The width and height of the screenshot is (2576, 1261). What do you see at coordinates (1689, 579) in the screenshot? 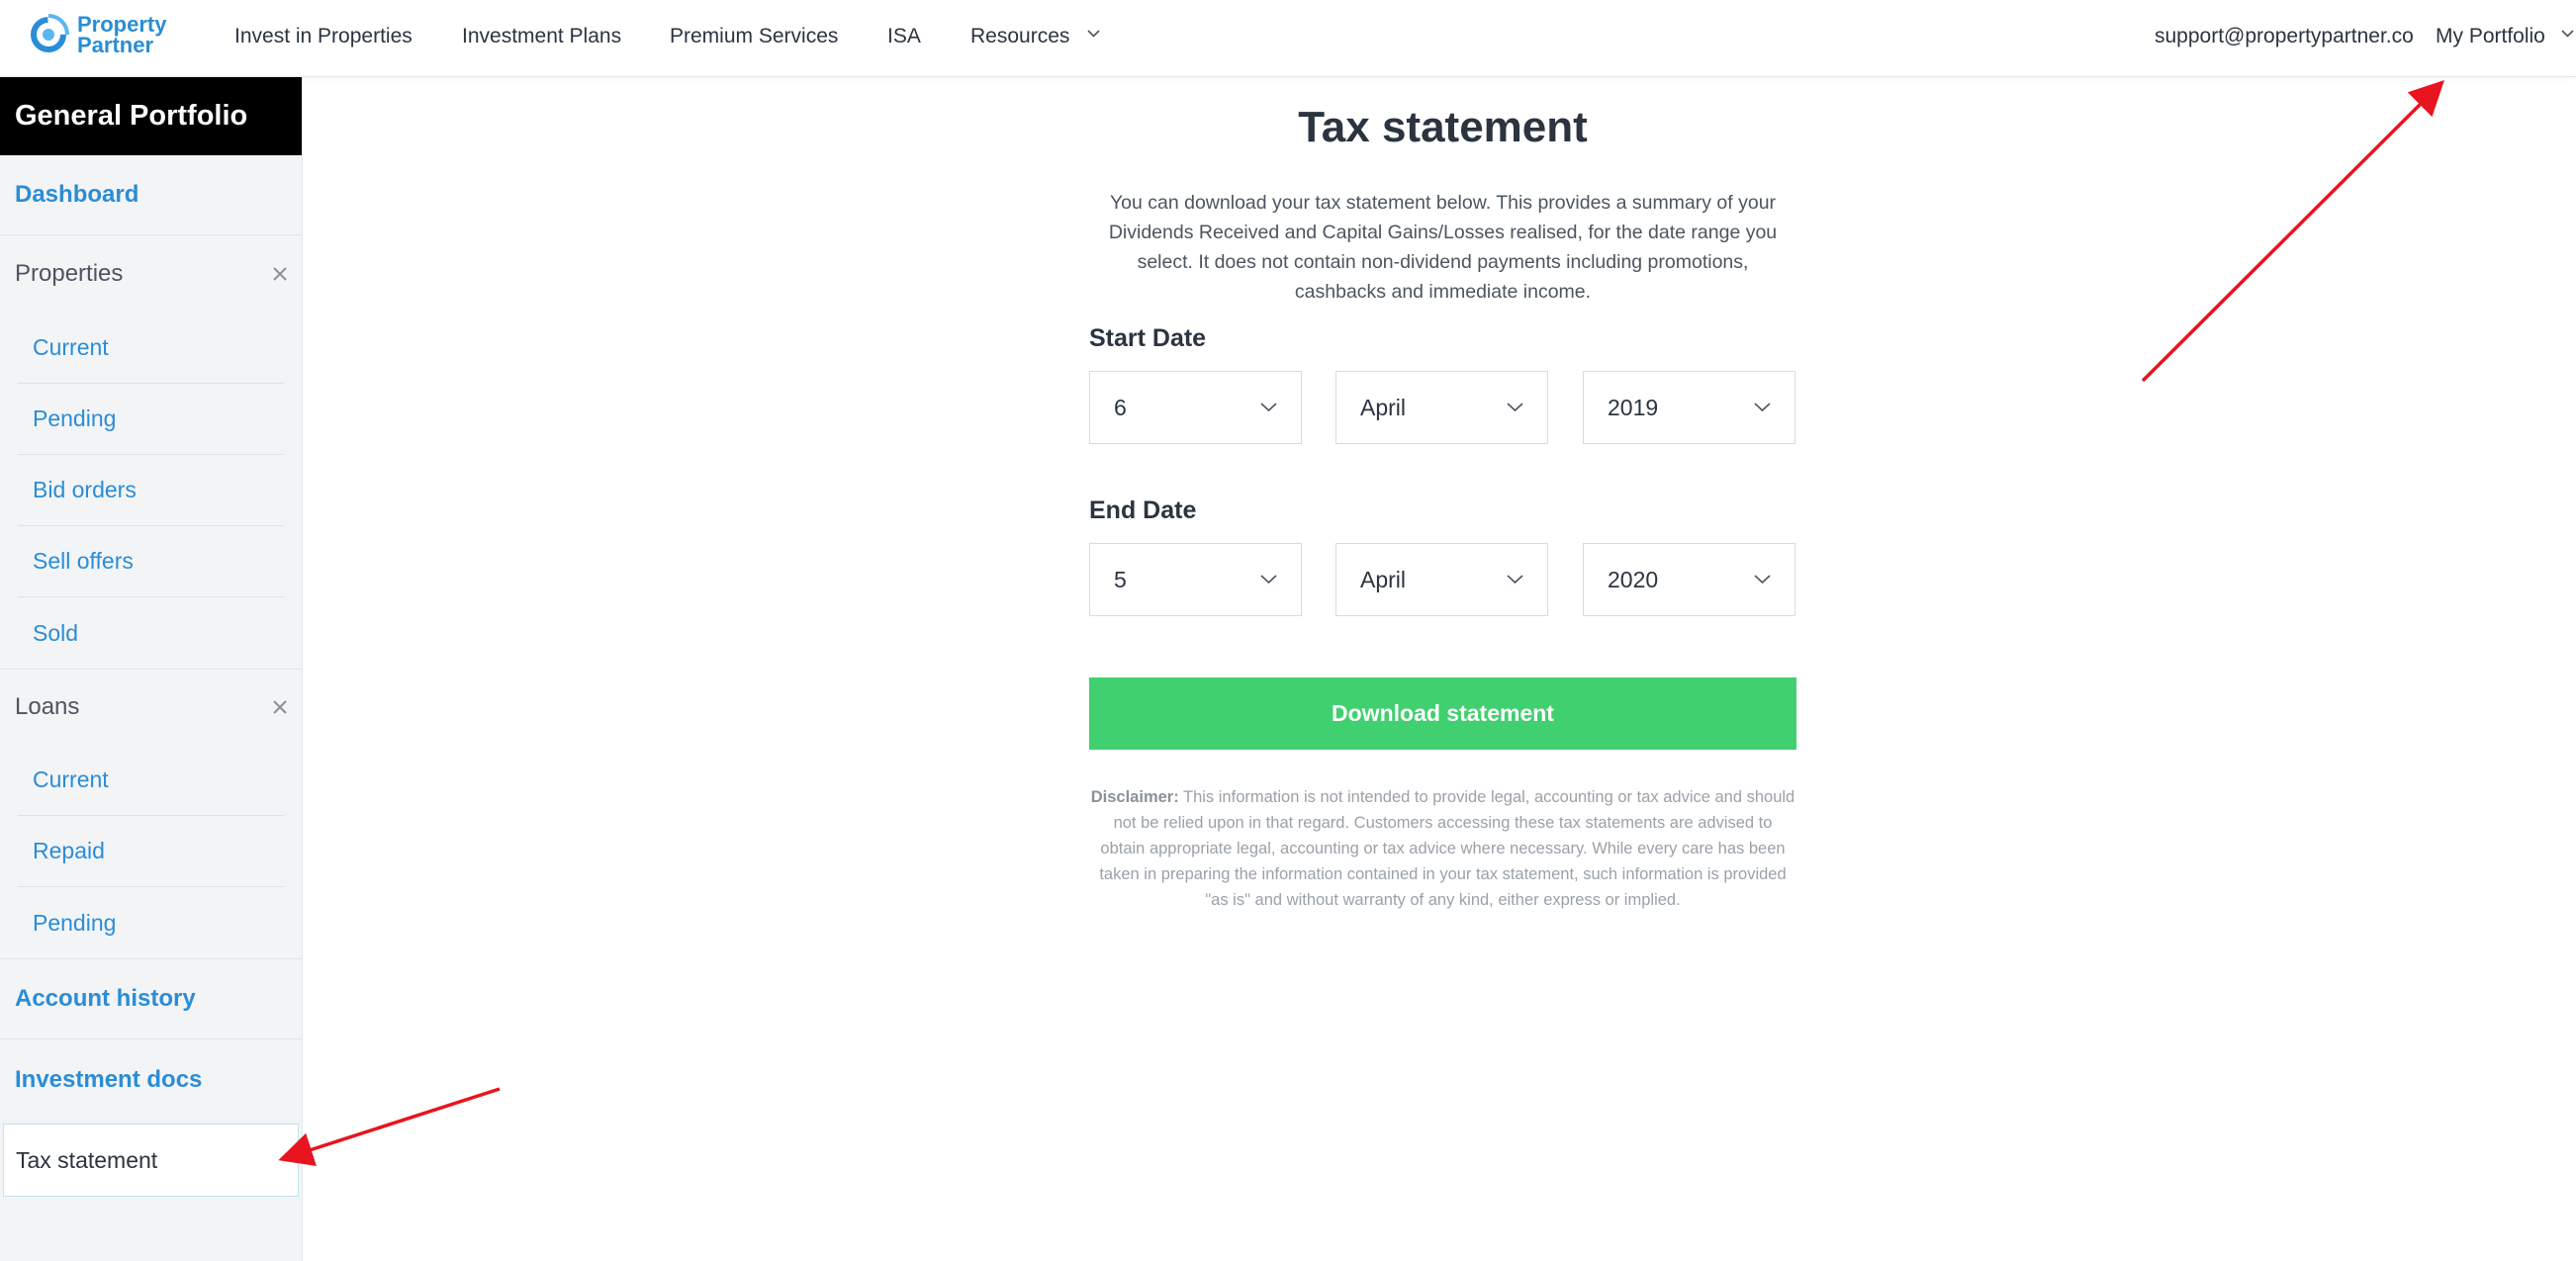
I see `end-year-select: 2020` at bounding box center [1689, 579].